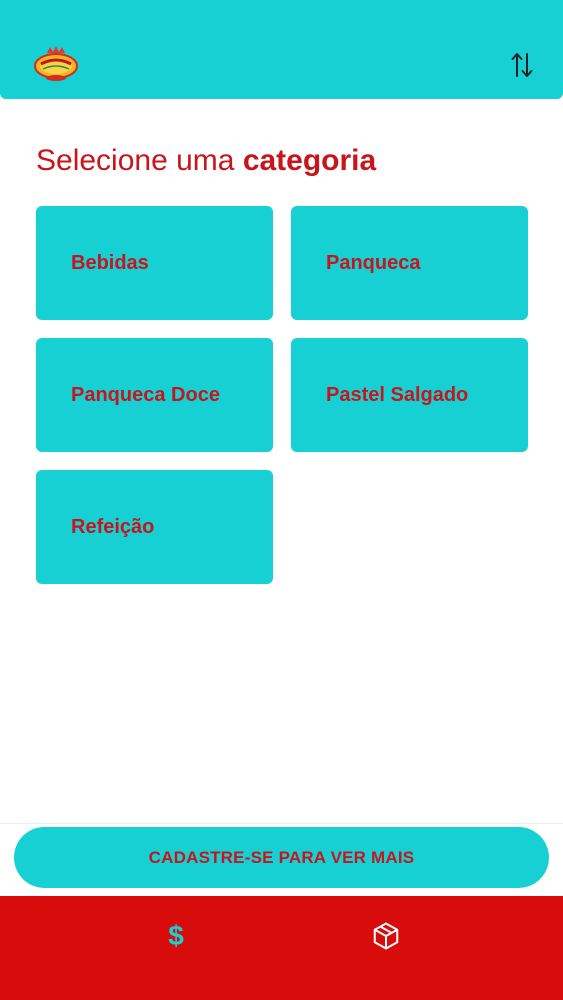 The image size is (563, 1000). What do you see at coordinates (135, 160) in the screenshot?
I see `title-regular: Selecione uma` at bounding box center [135, 160].